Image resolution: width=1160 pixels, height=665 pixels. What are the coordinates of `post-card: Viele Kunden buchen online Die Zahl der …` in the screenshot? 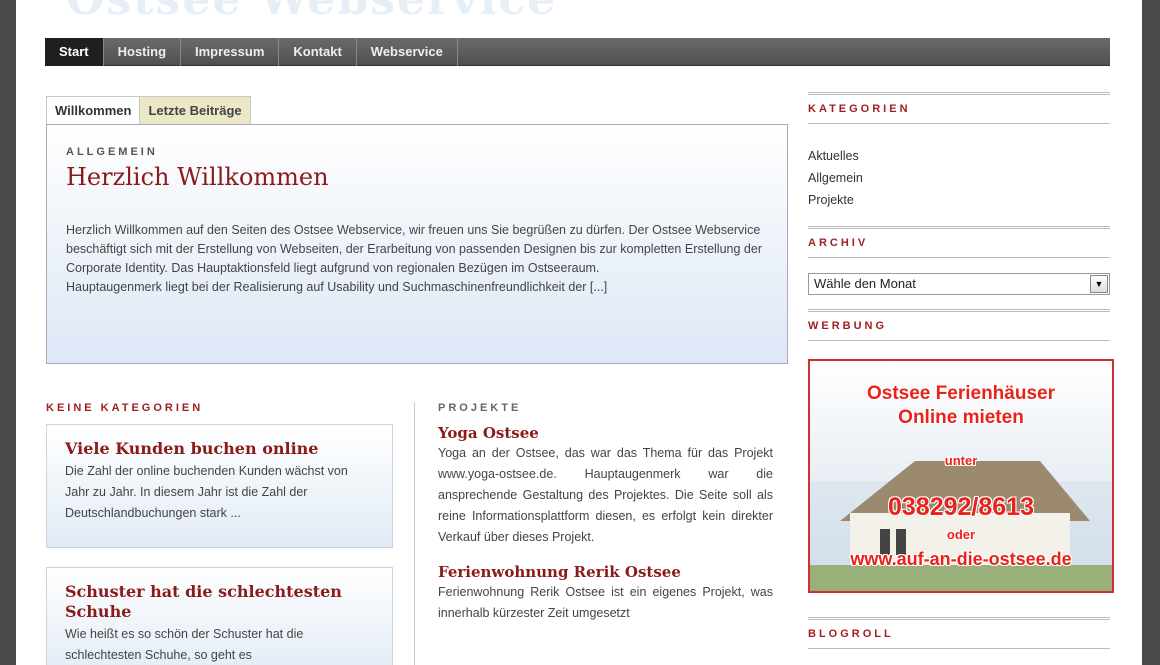 It's located at (219, 486).